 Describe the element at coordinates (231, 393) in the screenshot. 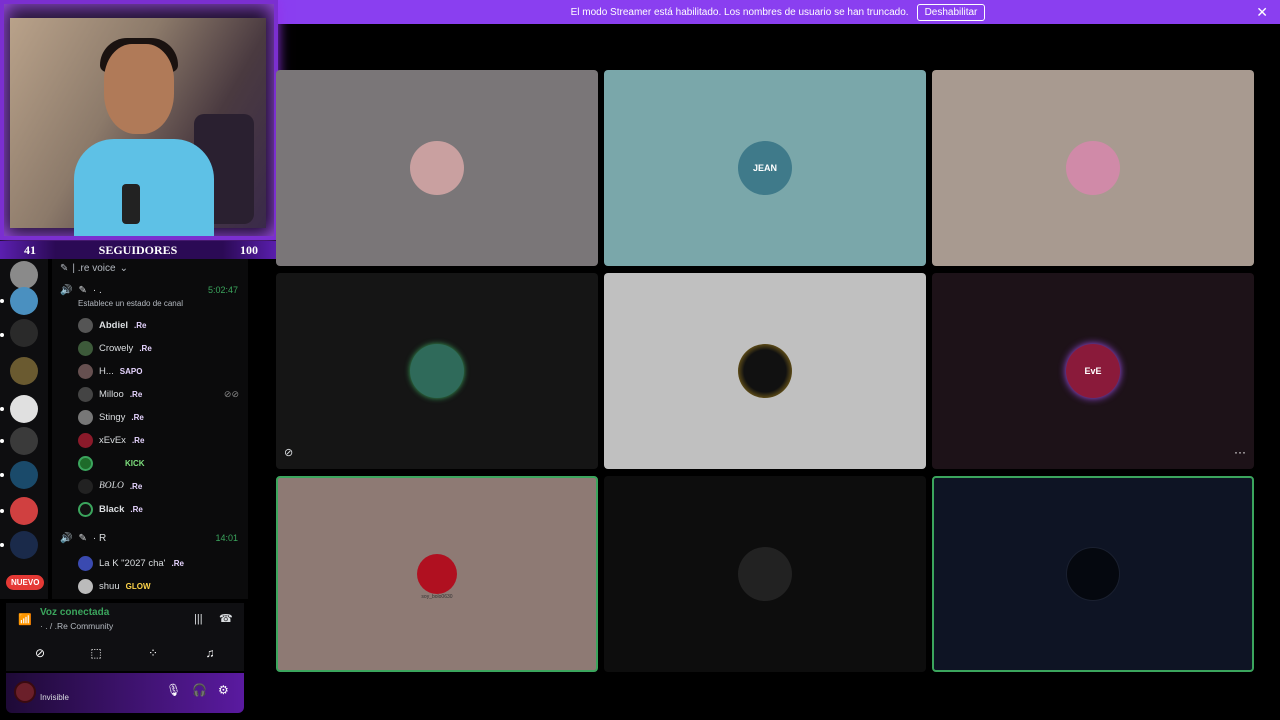

I see `muted-deafened-icon: ⊘⊘` at that location.